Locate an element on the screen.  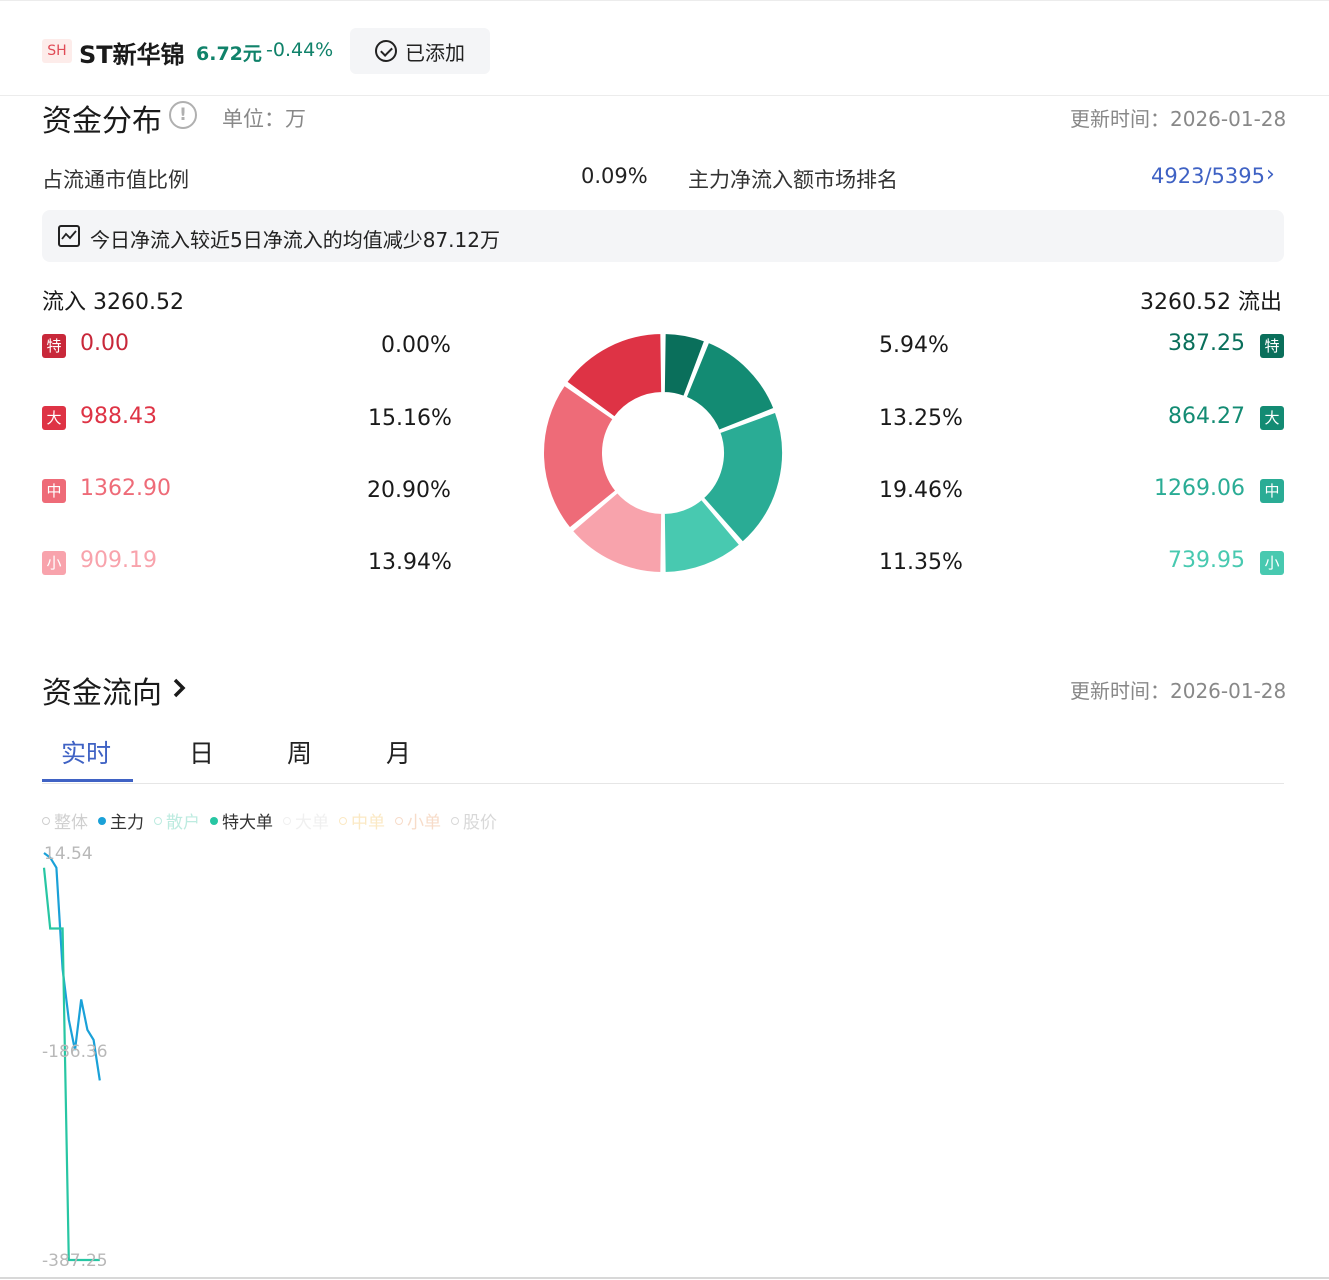
legend-label: 散户 is located at coordinates (183, 823).